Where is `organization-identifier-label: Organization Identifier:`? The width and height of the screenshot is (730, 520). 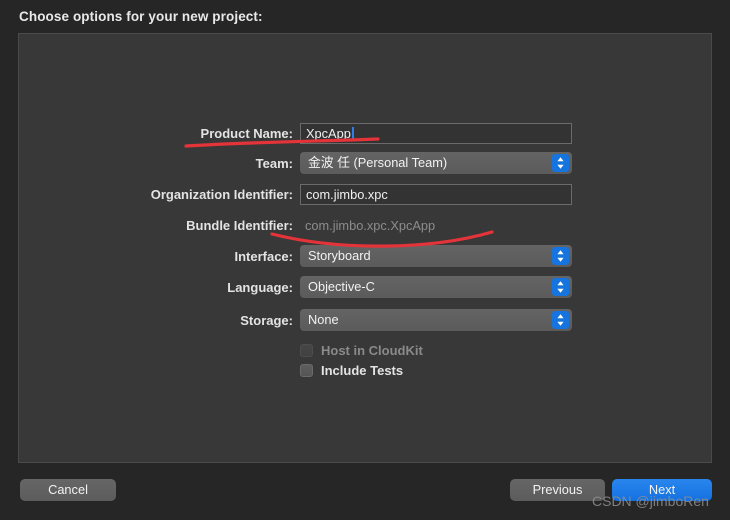
organization-identifier-label: Organization Identifier: is located at coordinates (221, 194).